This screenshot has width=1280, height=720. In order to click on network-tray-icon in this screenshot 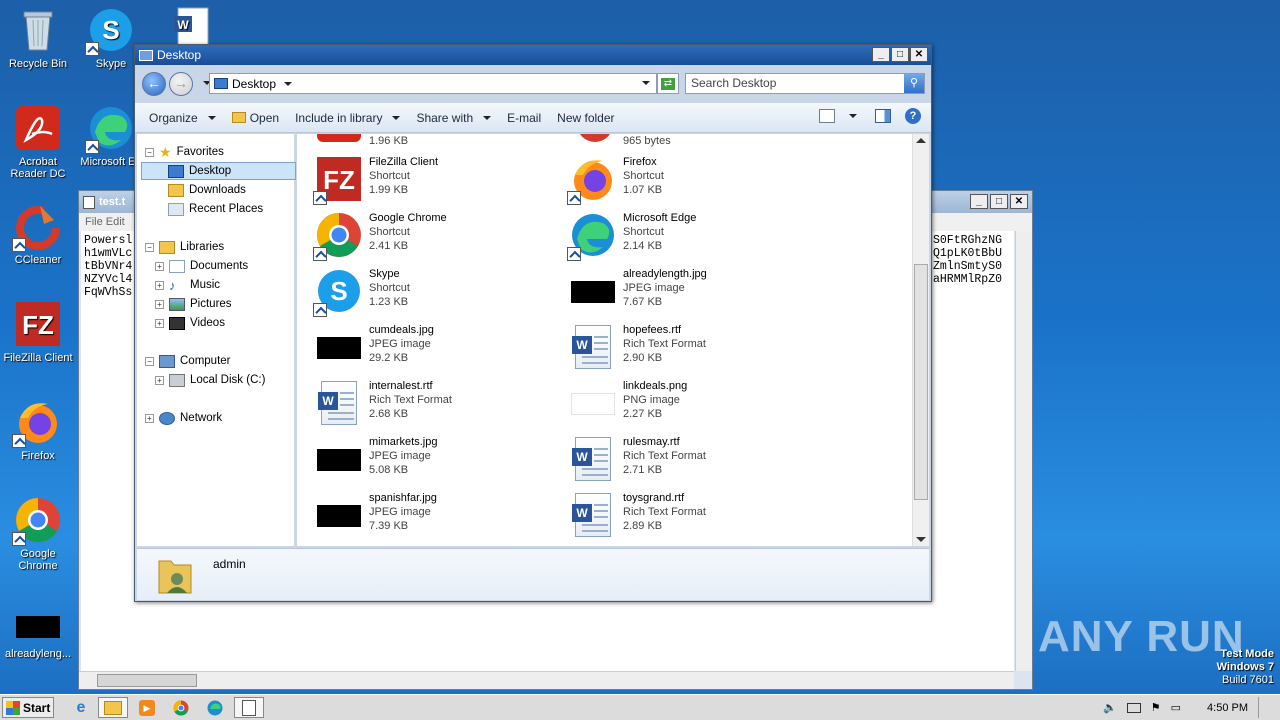, I will do `click(1133, 707)`.